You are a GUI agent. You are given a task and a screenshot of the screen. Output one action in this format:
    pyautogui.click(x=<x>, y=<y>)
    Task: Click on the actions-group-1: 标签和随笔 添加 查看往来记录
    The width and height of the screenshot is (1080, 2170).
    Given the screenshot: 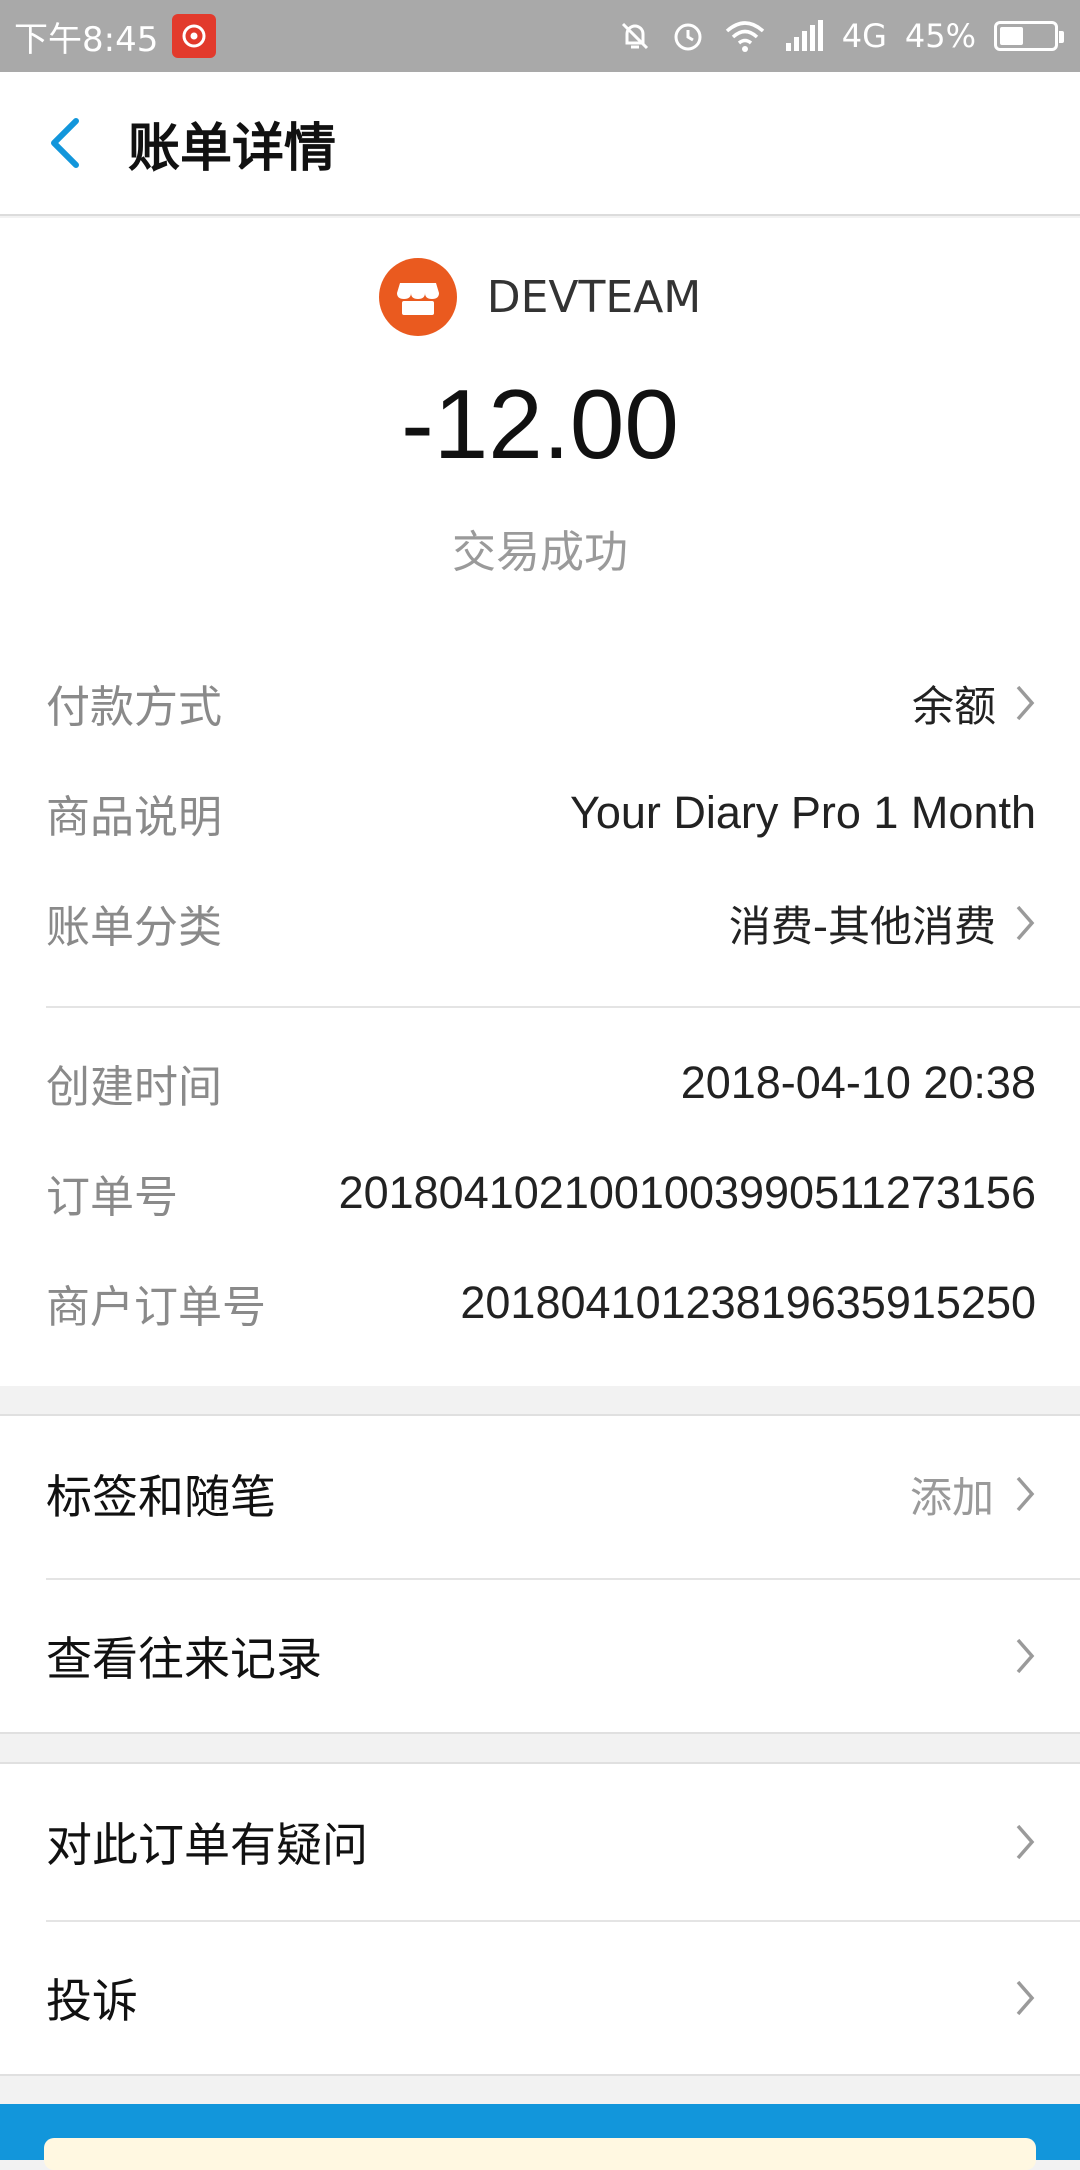 What is the action you would take?
    pyautogui.click(x=540, y=1574)
    